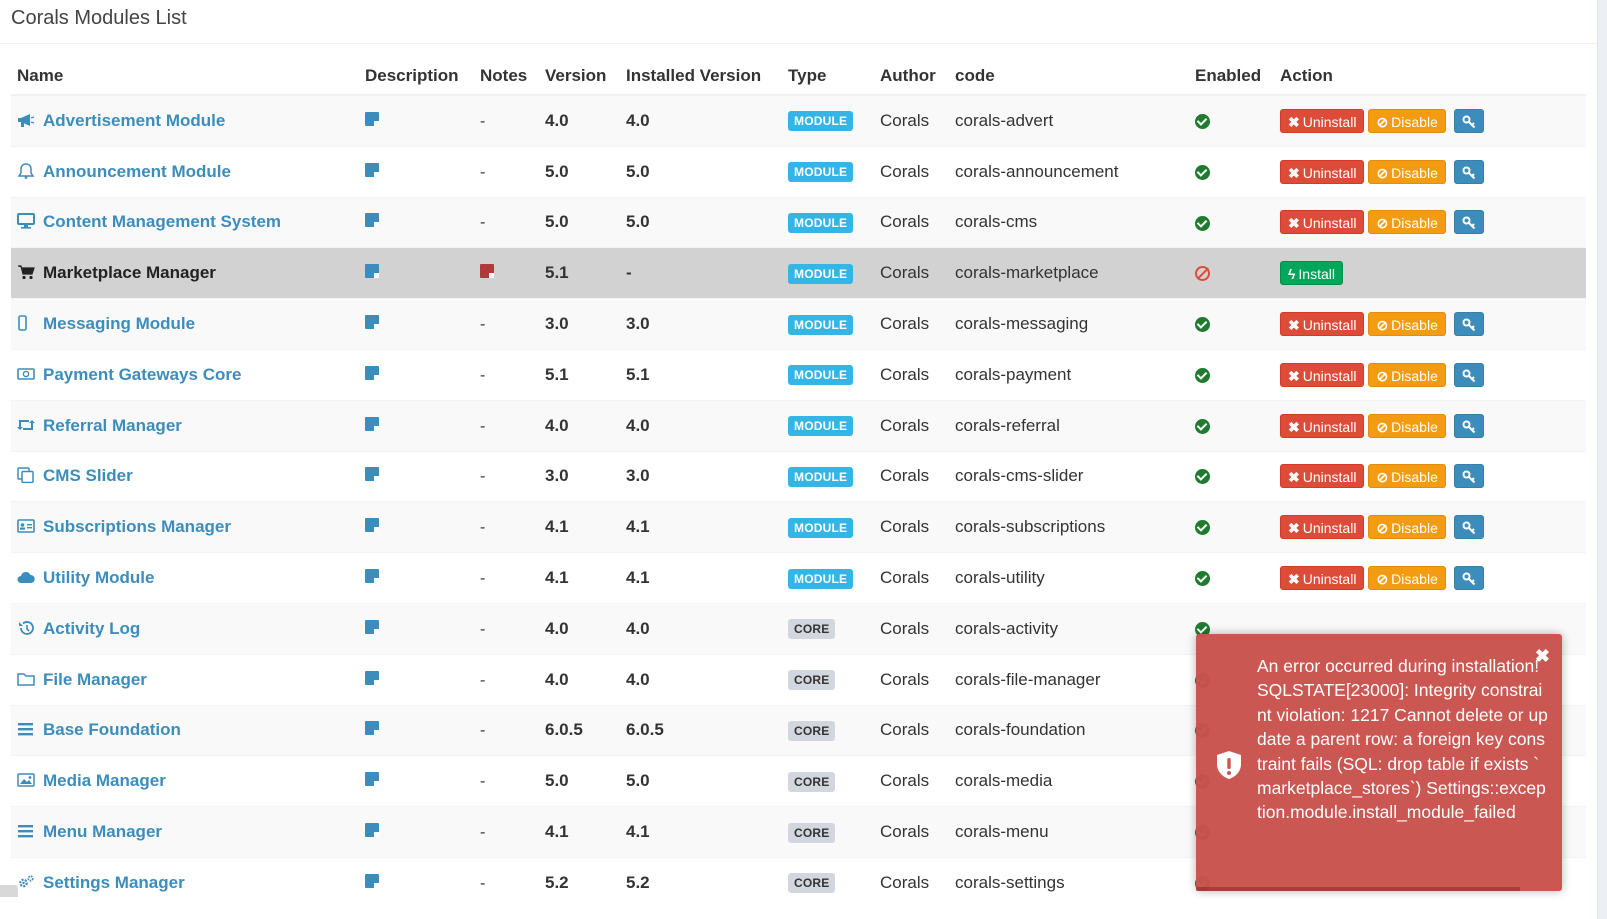  I want to click on col-author: Author, so click(911, 77).